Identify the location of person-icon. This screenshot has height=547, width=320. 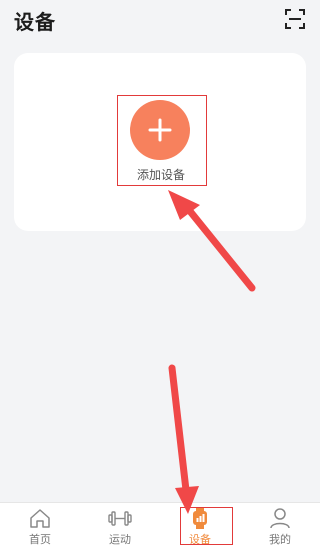
(280, 518).